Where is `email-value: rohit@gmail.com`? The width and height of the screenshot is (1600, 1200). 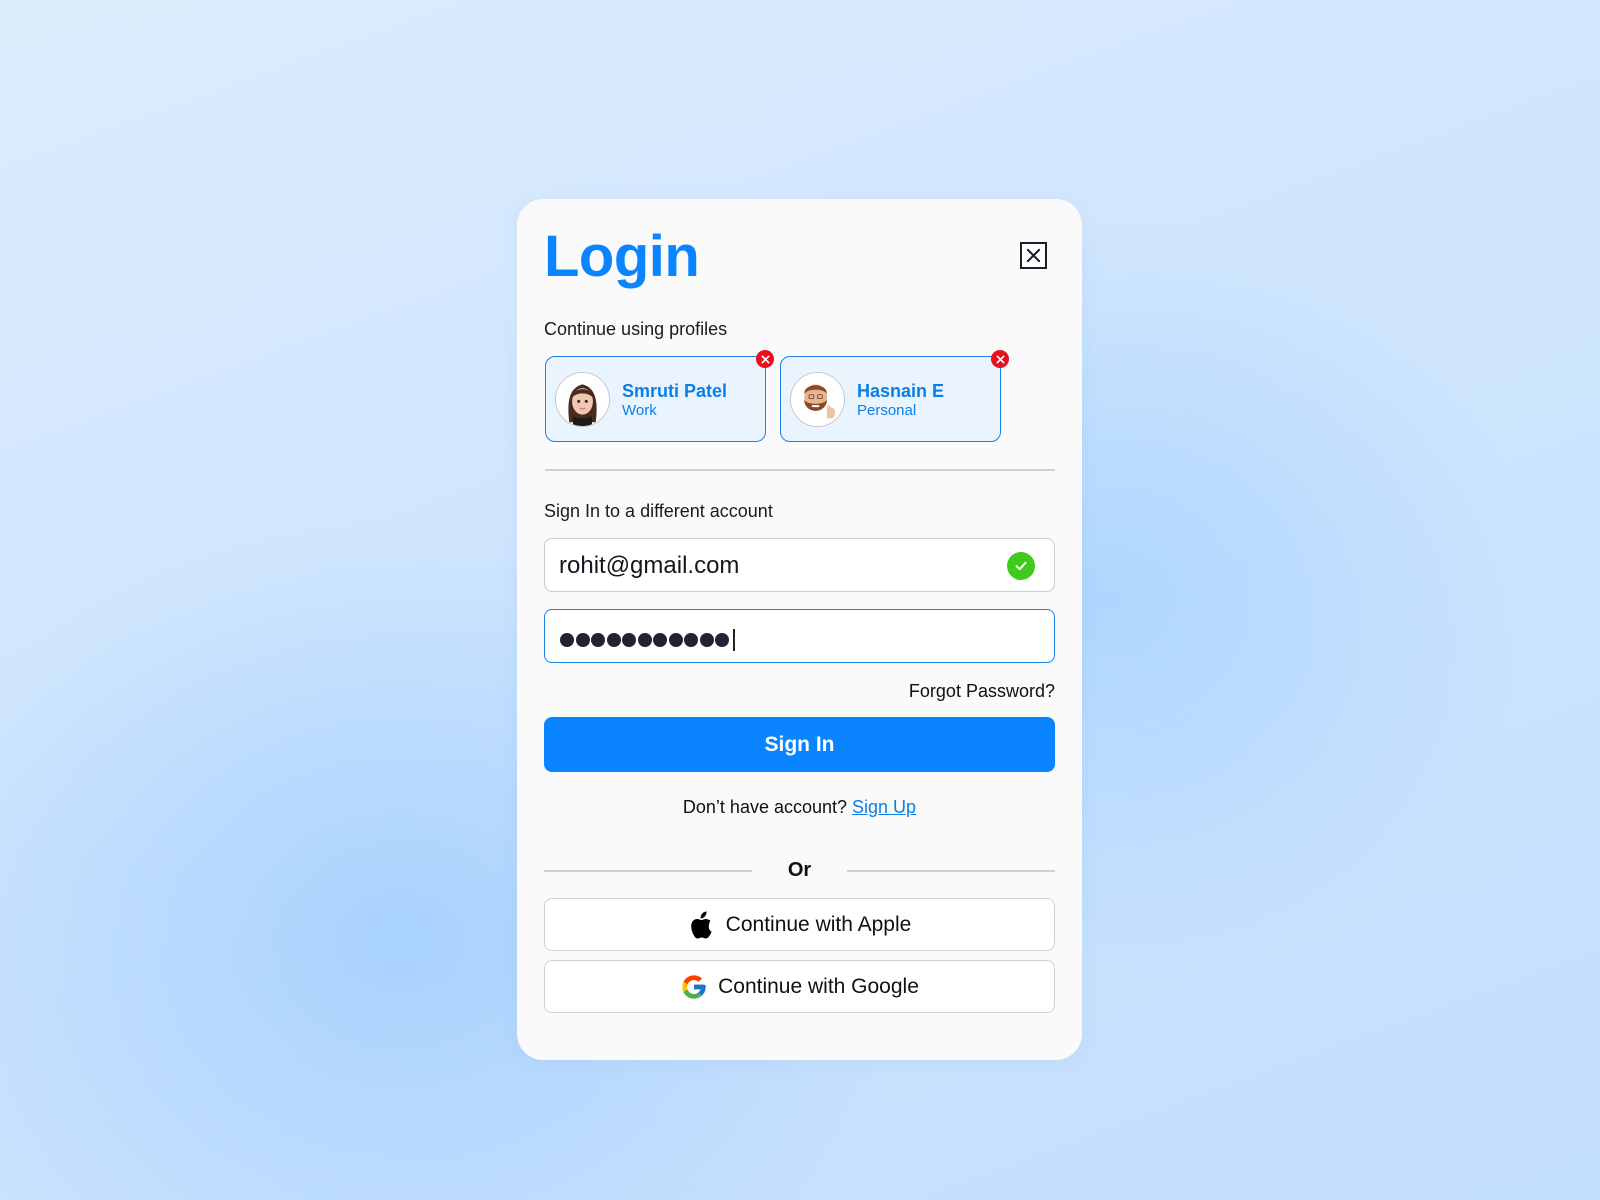 email-value: rohit@gmail.com is located at coordinates (649, 565).